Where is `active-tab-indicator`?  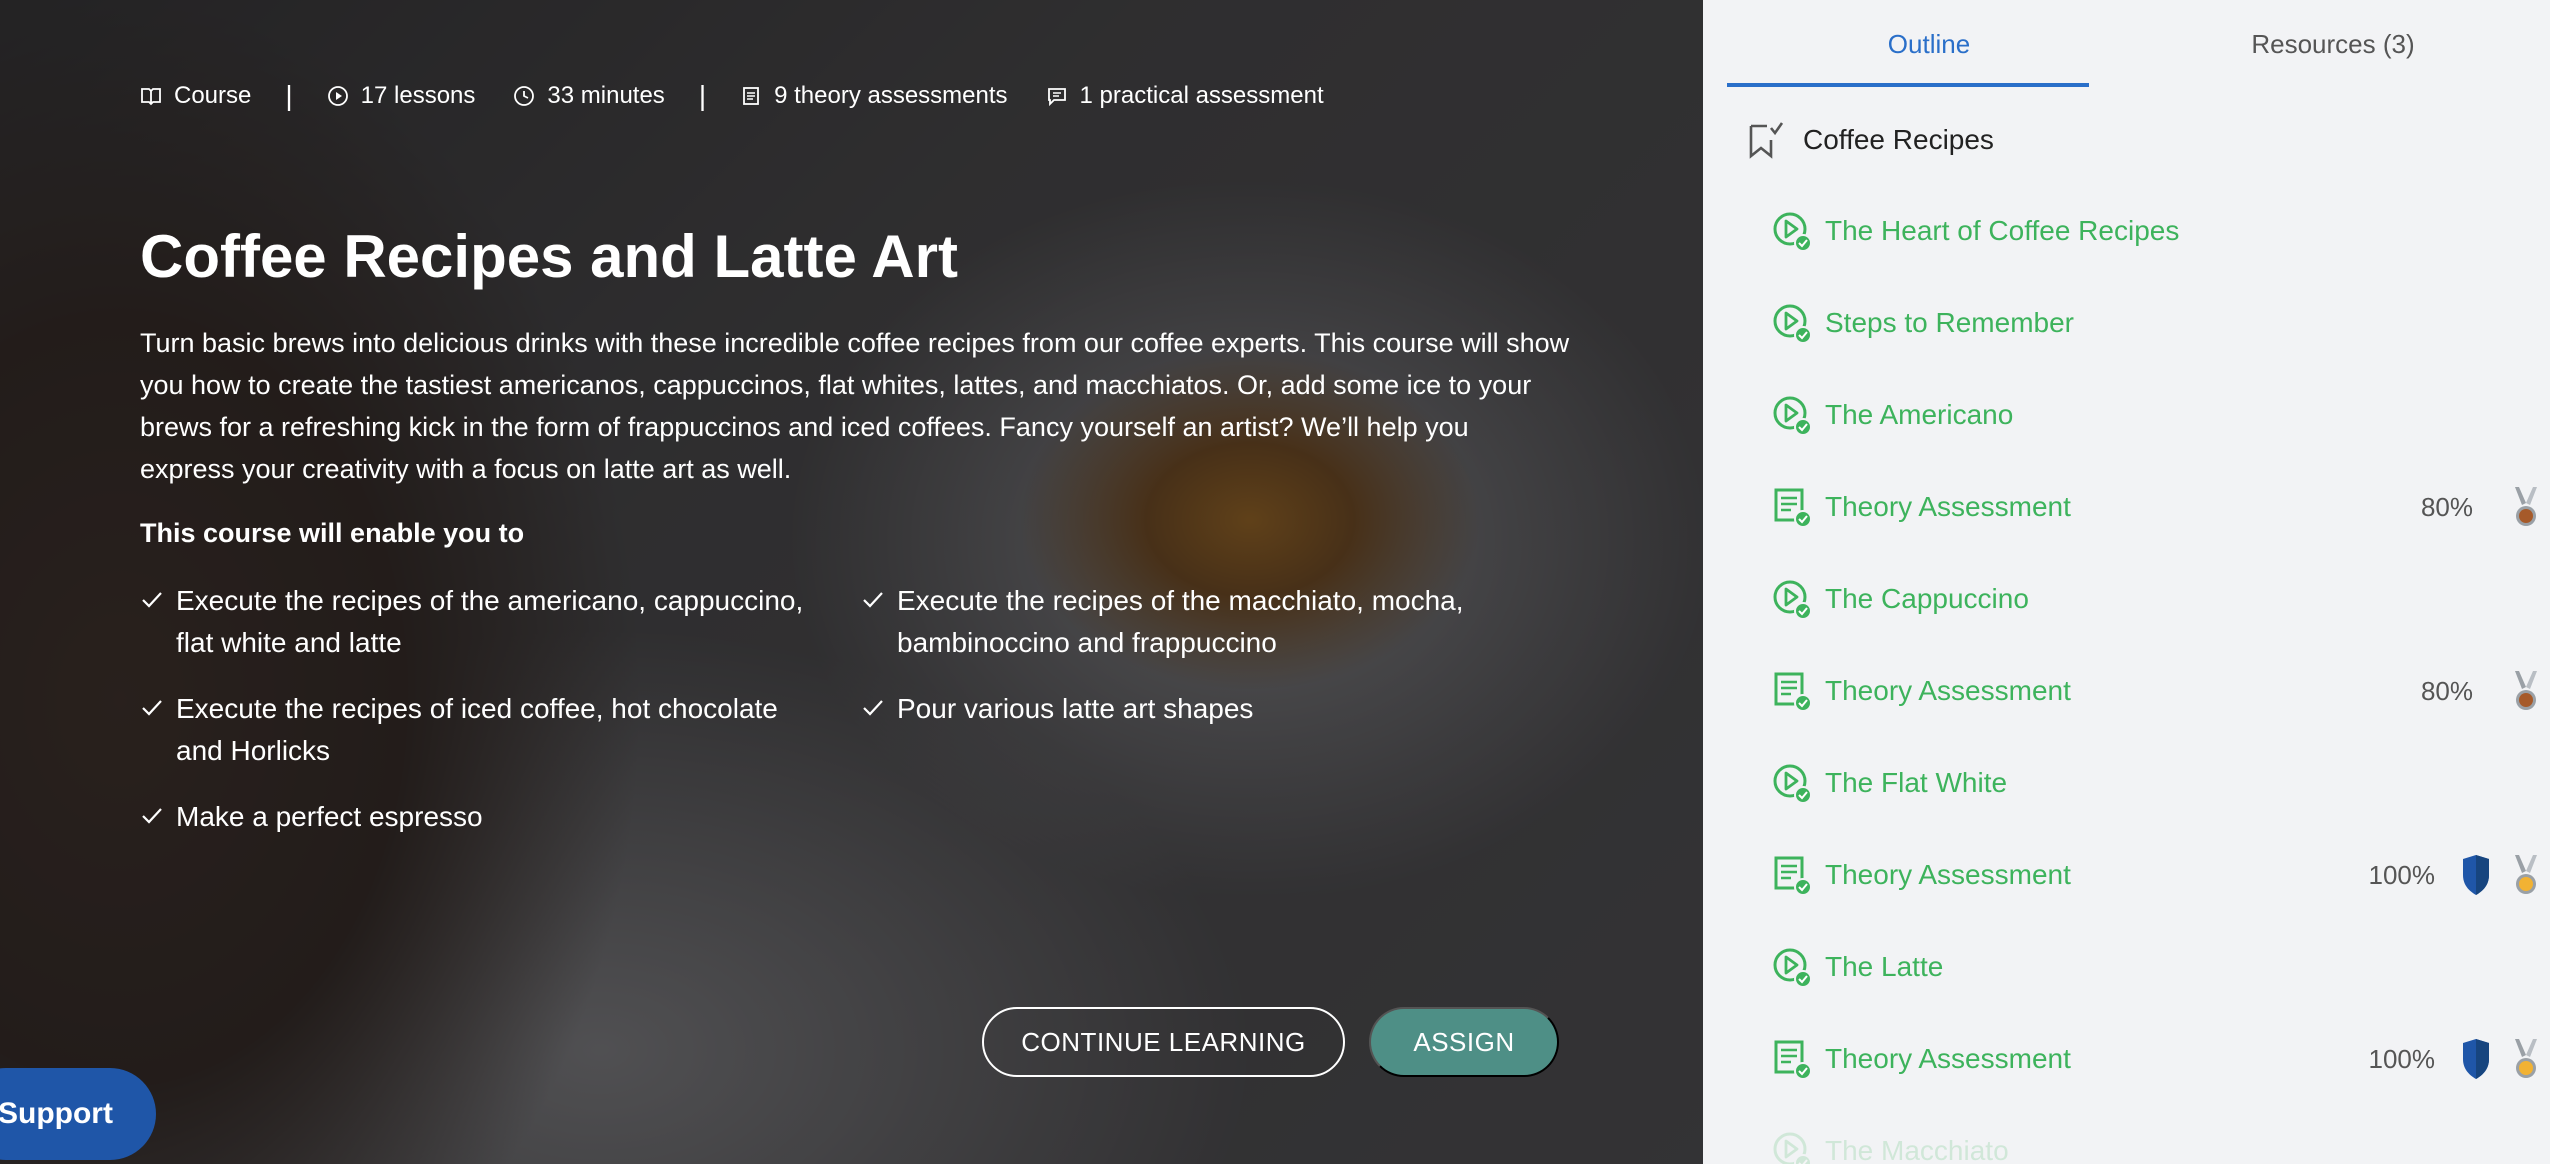 active-tab-indicator is located at coordinates (1908, 85).